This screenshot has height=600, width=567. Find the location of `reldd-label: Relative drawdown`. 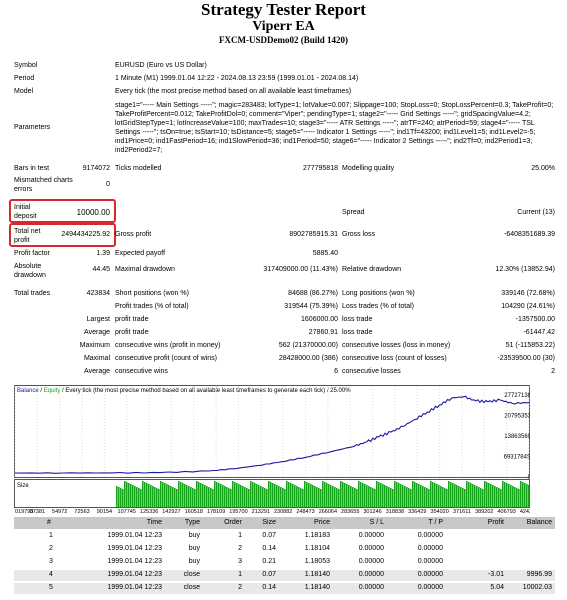

reldd-label: Relative drawdown is located at coordinates (372, 269).